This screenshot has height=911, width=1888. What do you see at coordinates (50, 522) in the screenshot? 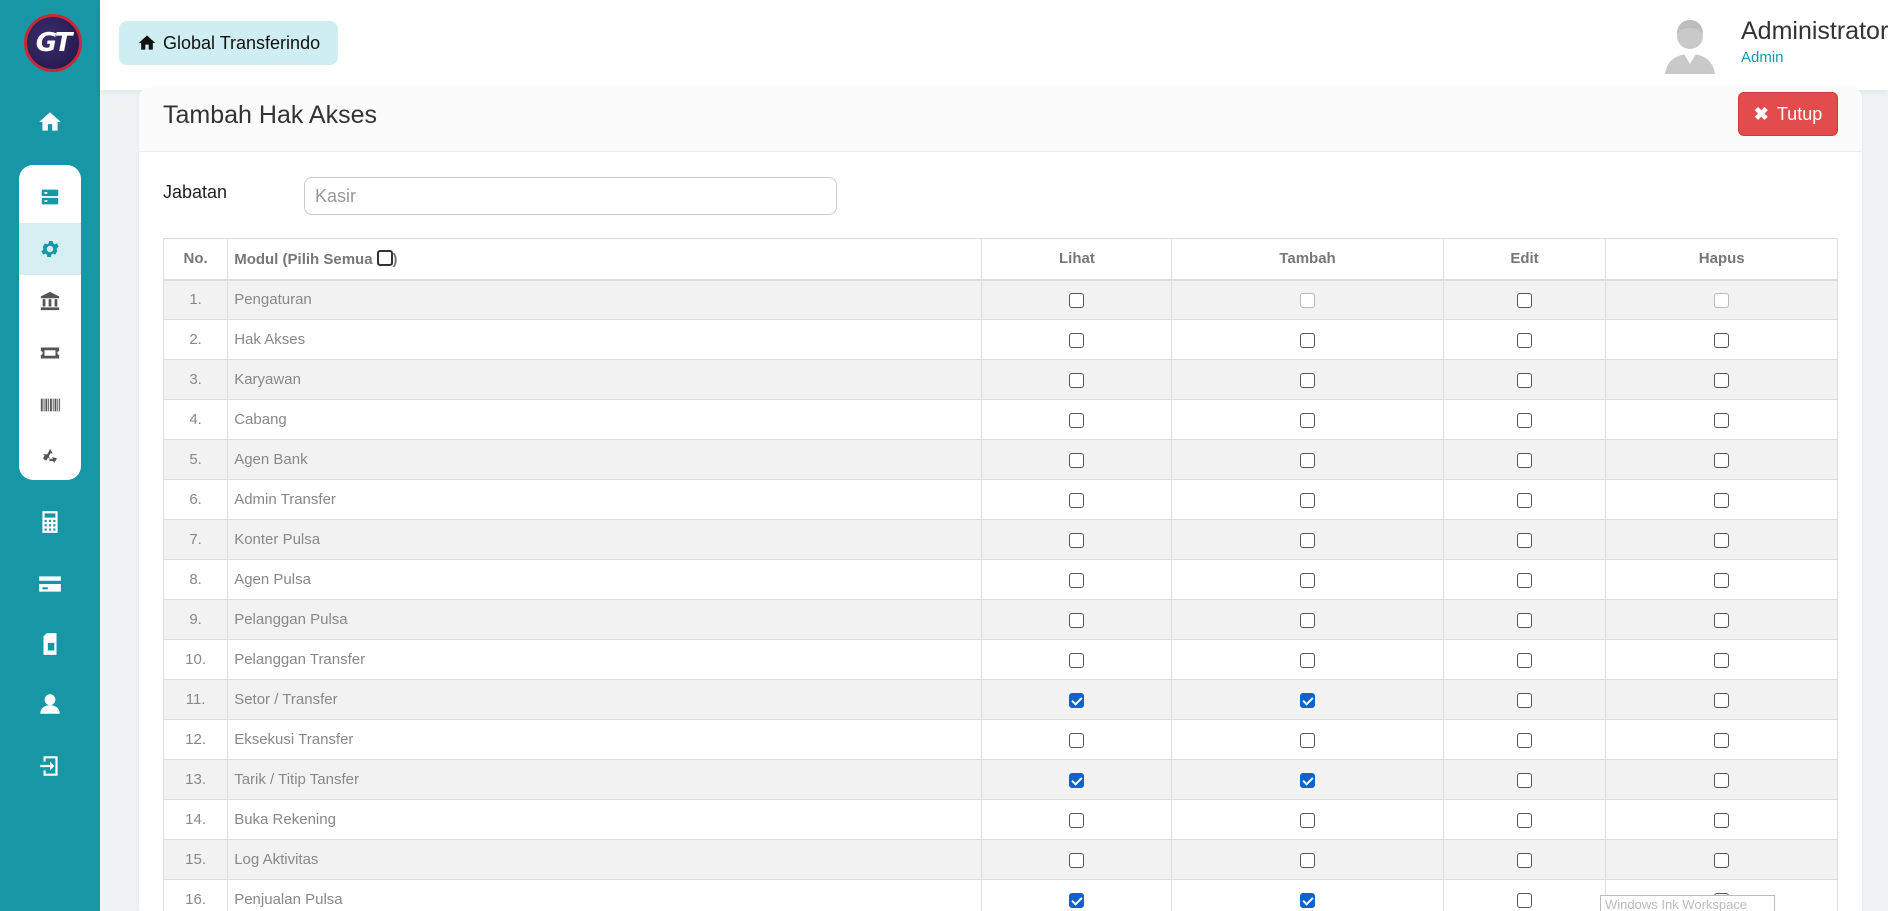
I see `calculator-icon` at bounding box center [50, 522].